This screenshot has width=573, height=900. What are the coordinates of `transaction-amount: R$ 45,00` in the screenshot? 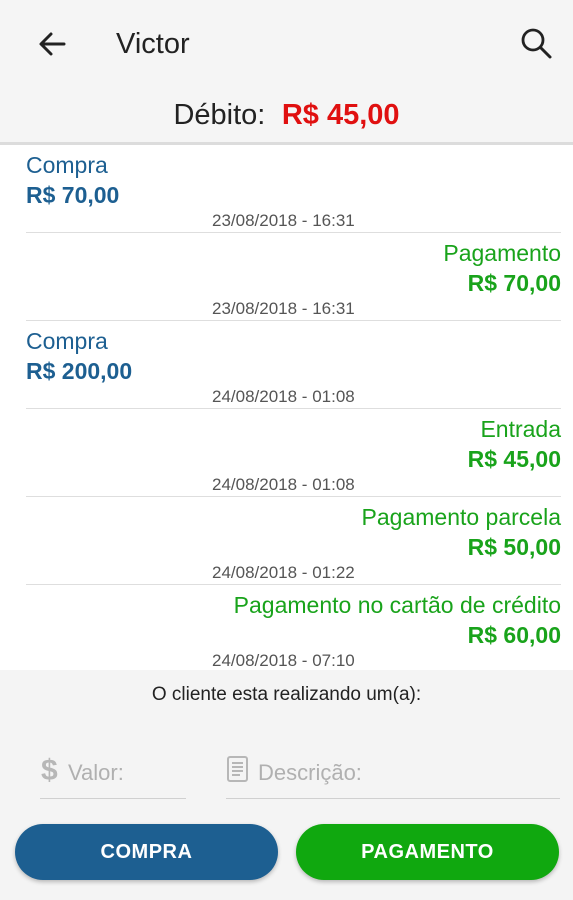 It's located at (514, 459).